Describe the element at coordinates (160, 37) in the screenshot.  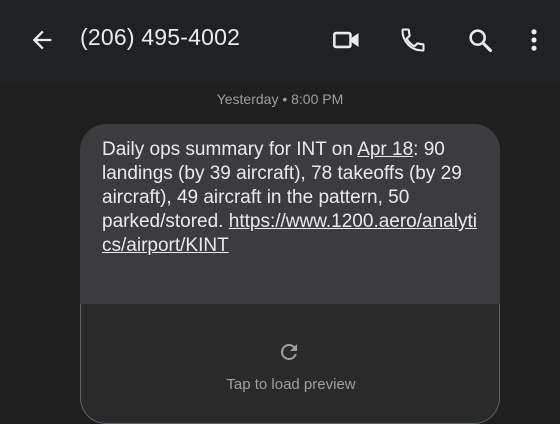
I see `contact-title: (206) 495-4002` at that location.